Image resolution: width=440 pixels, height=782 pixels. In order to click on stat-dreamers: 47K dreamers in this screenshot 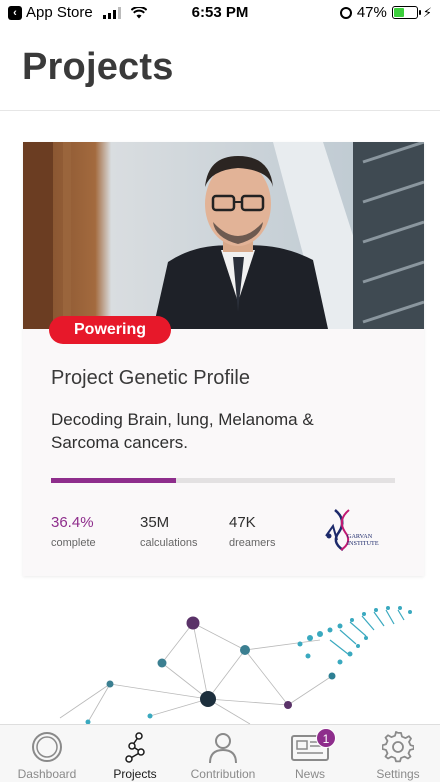, I will do `click(252, 531)`.